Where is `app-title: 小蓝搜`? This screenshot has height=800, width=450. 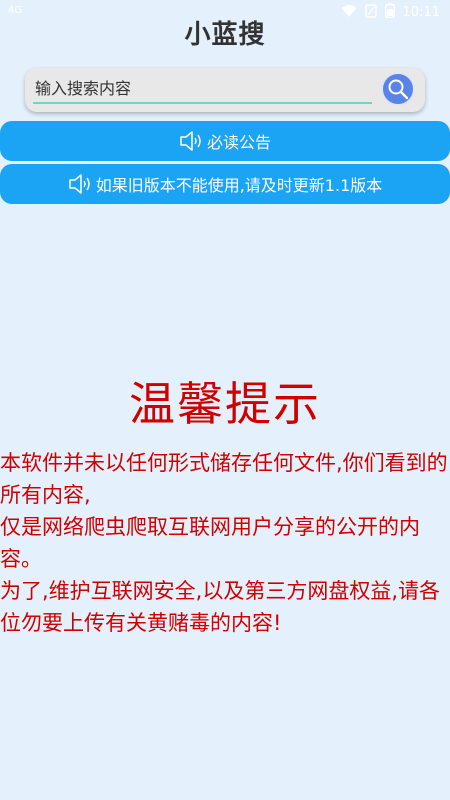
app-title: 小蓝搜 is located at coordinates (225, 35).